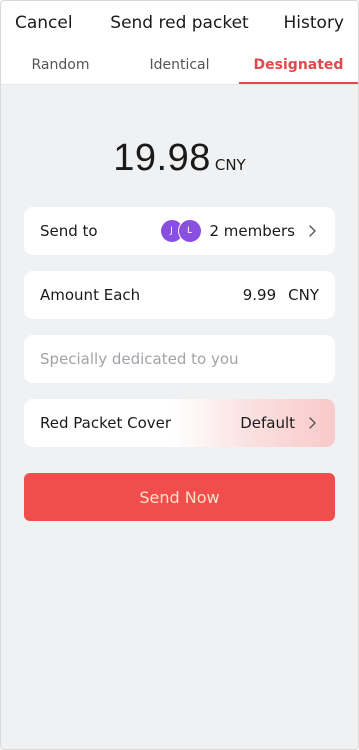 The height and width of the screenshot is (750, 359). What do you see at coordinates (189, 231) in the screenshot?
I see `avatar: L` at bounding box center [189, 231].